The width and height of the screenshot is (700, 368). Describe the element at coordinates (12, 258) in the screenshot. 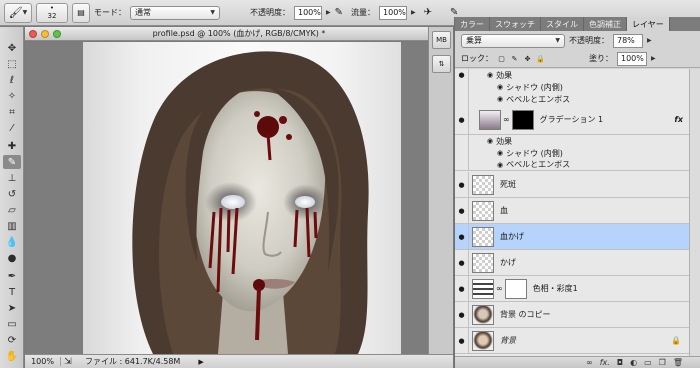

I see `dodge-tool-icon: ●` at that location.